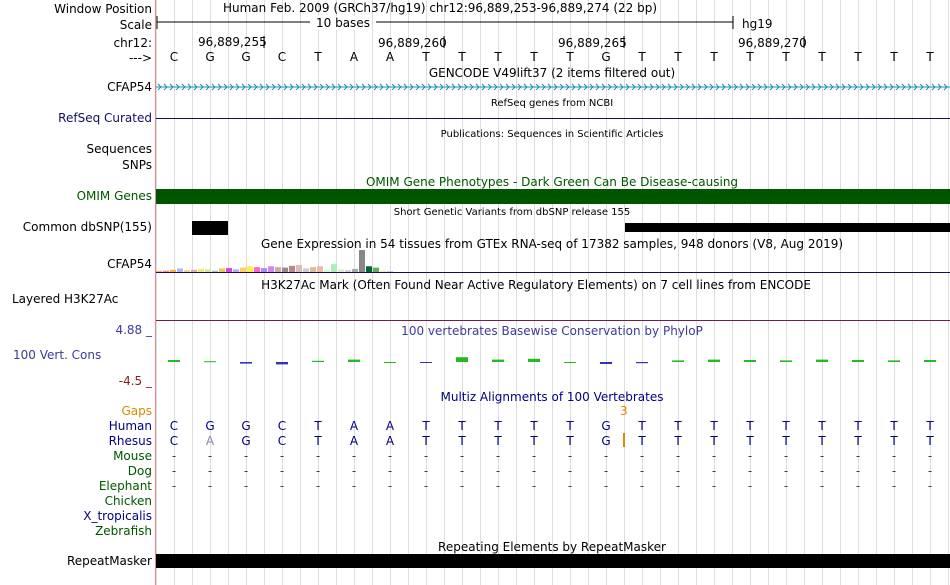 This screenshot has height=585, width=950. What do you see at coordinates (57, 355) in the screenshot?
I see `conservation-label: 100 Vert. Cons` at bounding box center [57, 355].